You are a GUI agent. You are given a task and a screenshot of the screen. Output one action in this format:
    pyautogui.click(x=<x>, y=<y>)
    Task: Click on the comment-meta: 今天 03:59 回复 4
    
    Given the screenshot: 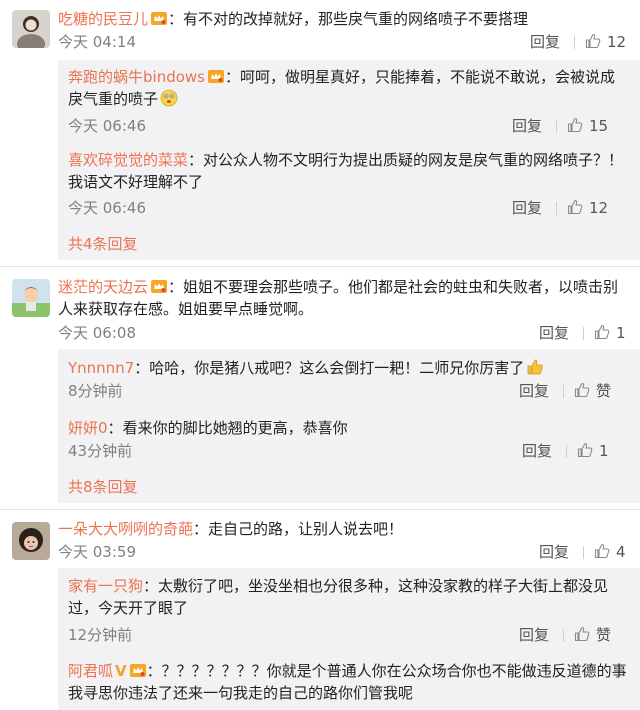 What is the action you would take?
    pyautogui.click(x=343, y=552)
    